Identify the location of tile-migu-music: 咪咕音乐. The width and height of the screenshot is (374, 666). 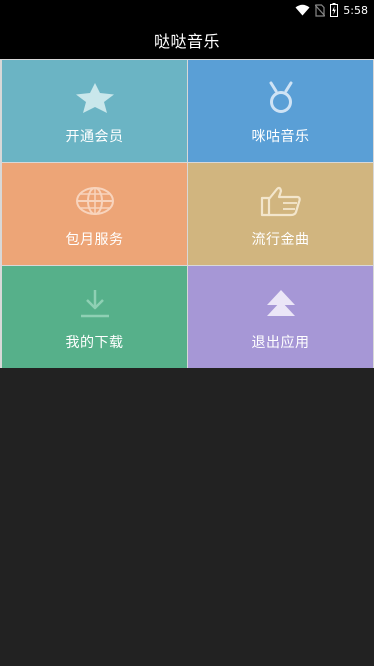
(280, 111).